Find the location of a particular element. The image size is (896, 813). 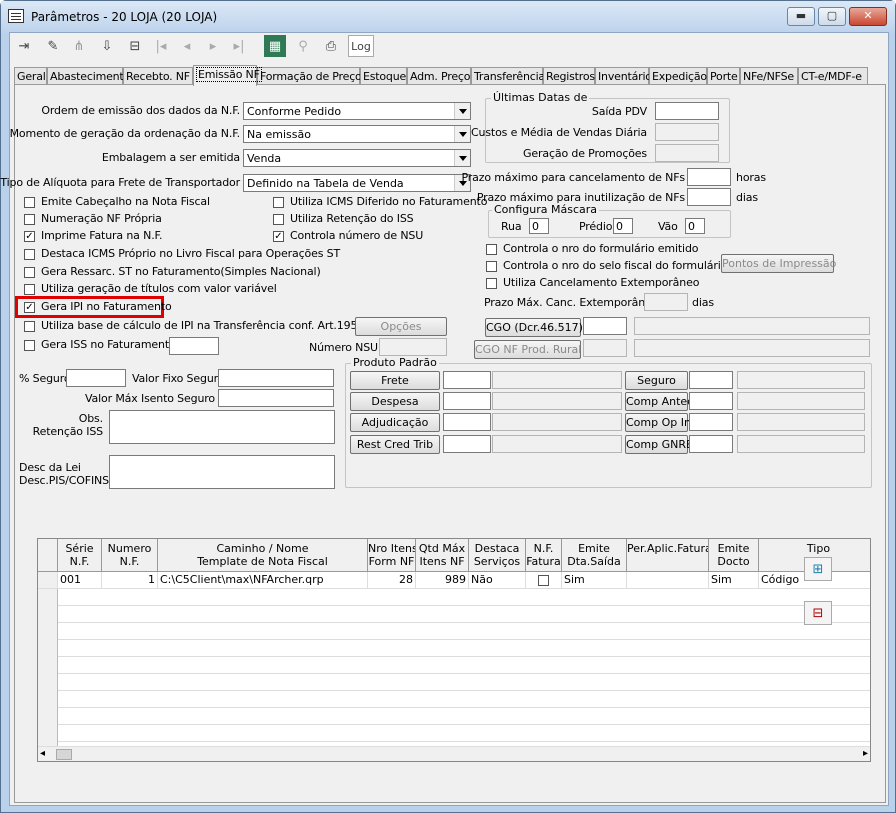

tab-abastecimento: Abastecimento is located at coordinates (88, 76).